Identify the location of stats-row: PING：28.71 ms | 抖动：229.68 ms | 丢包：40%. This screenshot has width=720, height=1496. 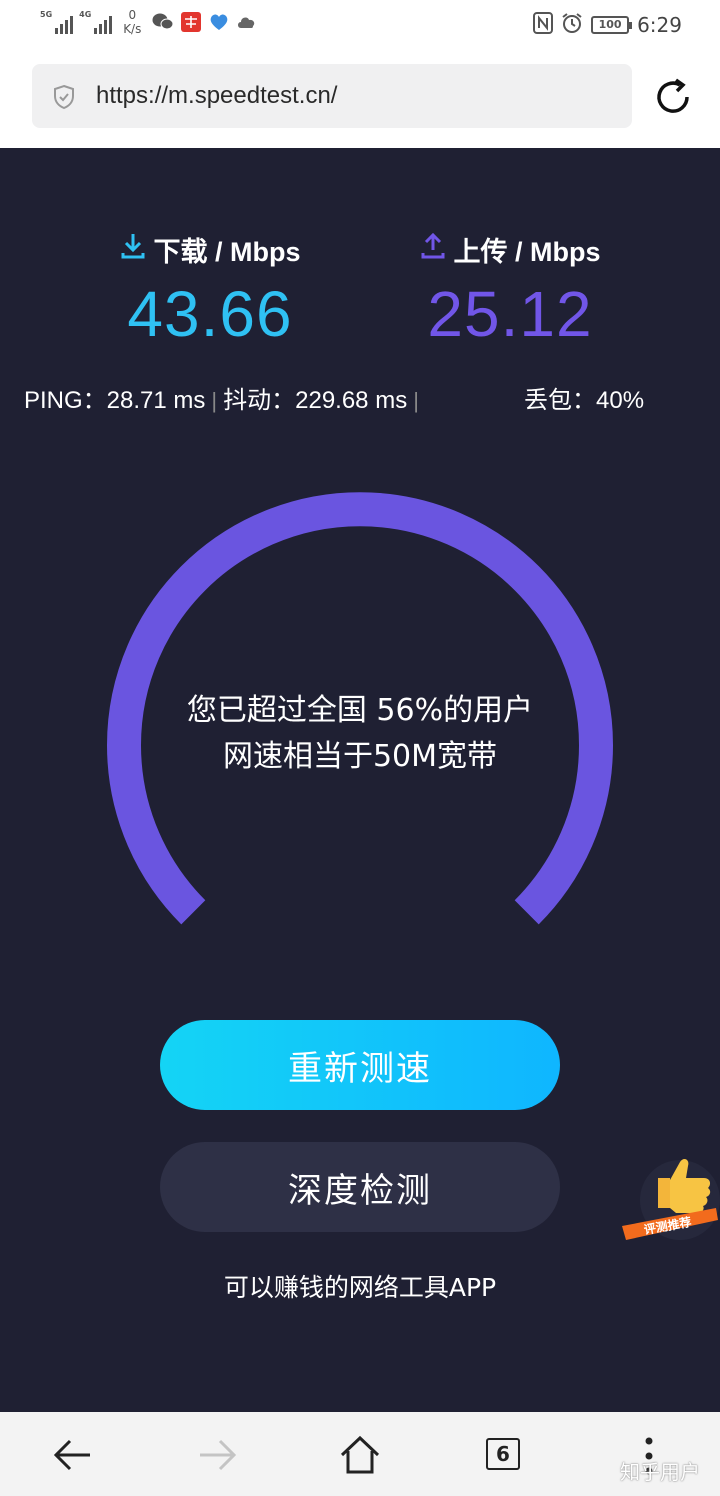
(334, 397).